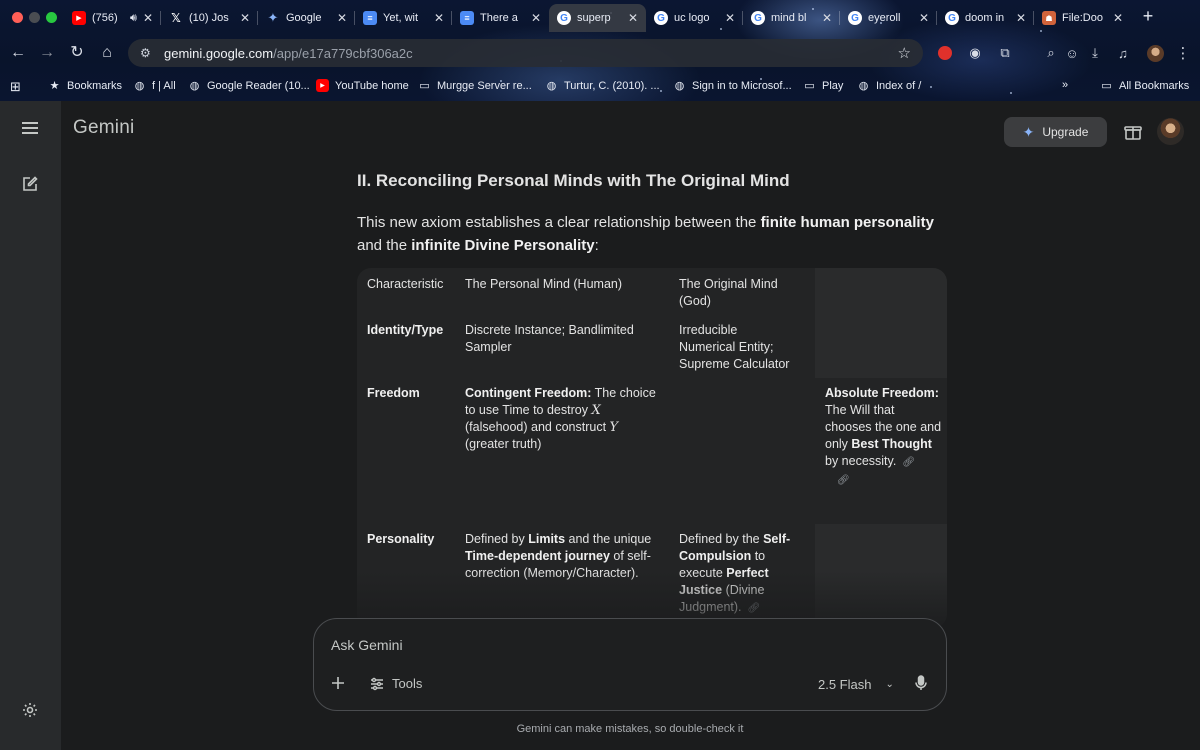 The width and height of the screenshot is (1200, 750). Describe the element at coordinates (889, 684) in the screenshot. I see `chevron-down-icon: ⌄` at that location.